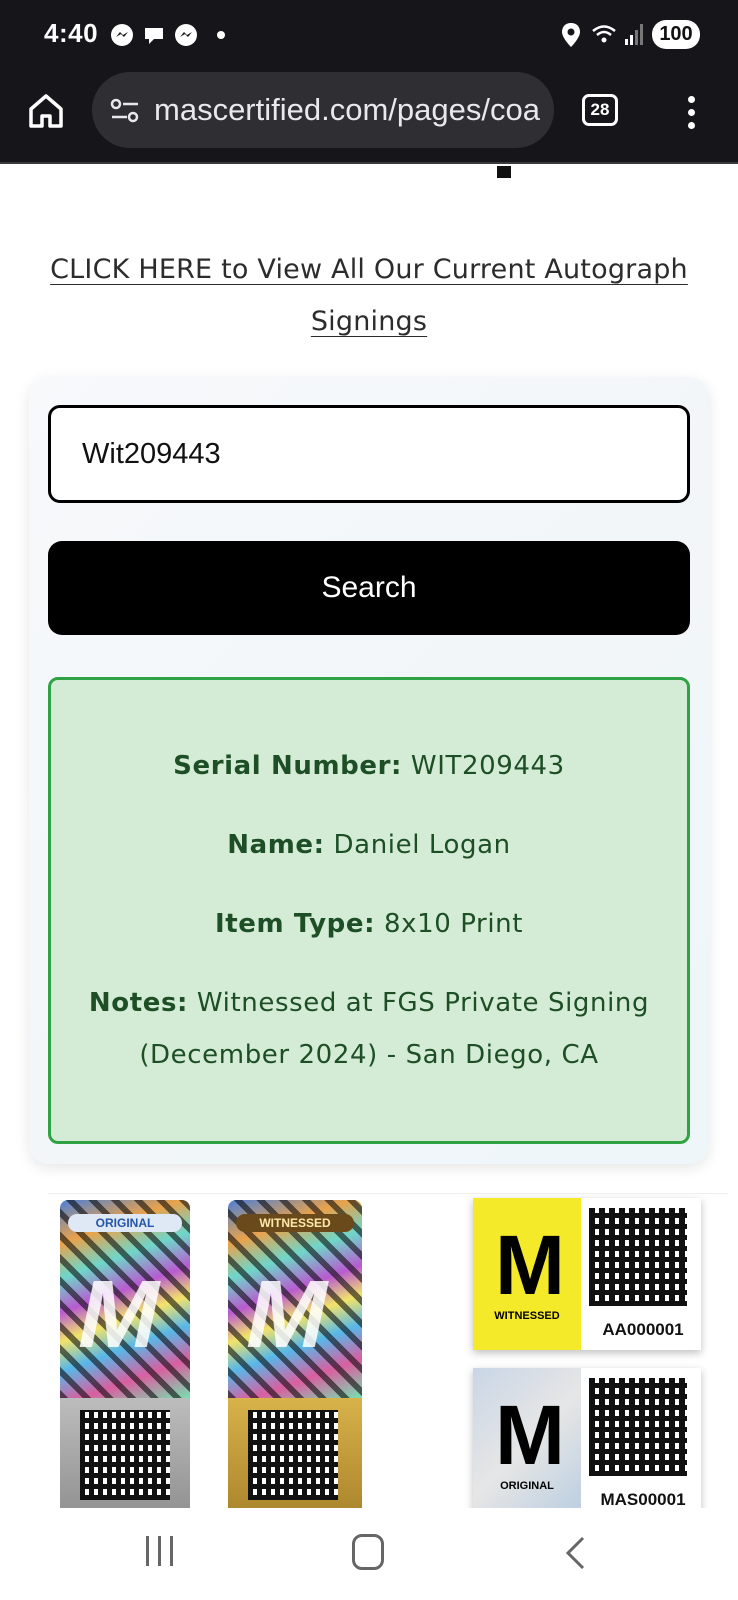  I want to click on more-menu-icon, so click(692, 113).